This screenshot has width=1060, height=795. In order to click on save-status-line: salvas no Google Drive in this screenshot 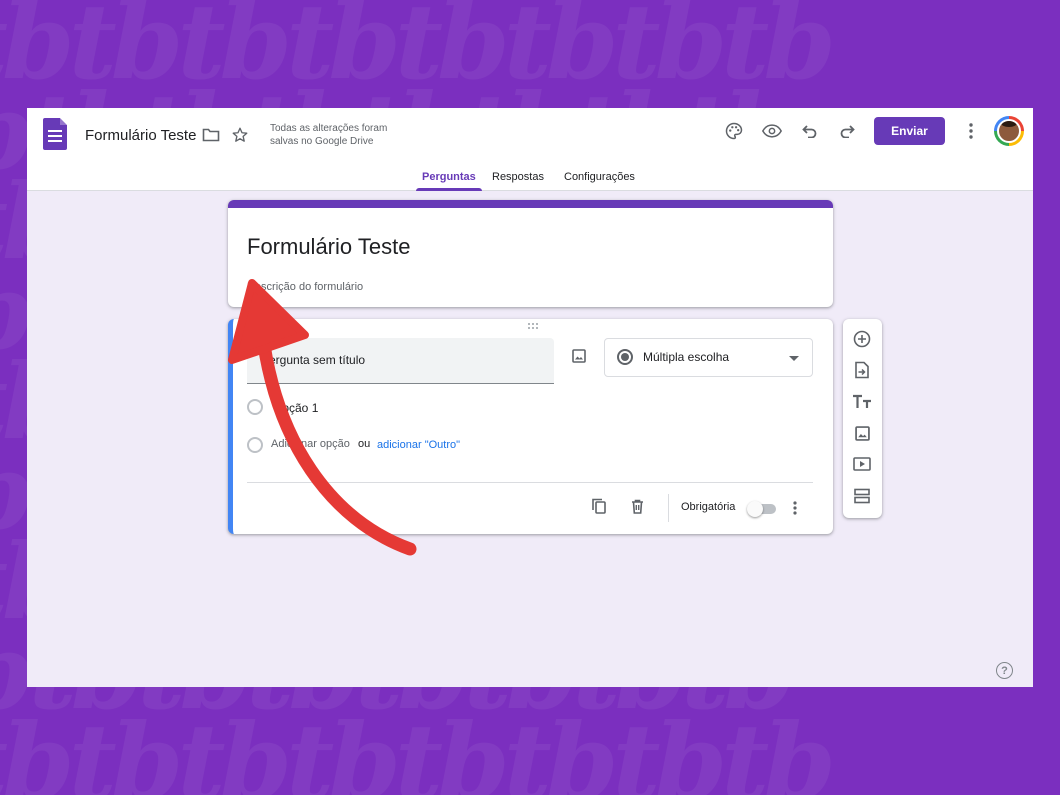, I will do `click(322, 141)`.